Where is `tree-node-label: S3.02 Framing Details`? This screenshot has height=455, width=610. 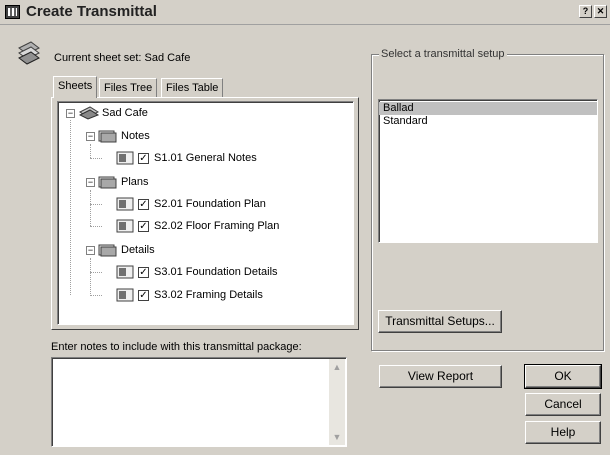
tree-node-label: S3.02 Framing Details is located at coordinates (208, 295).